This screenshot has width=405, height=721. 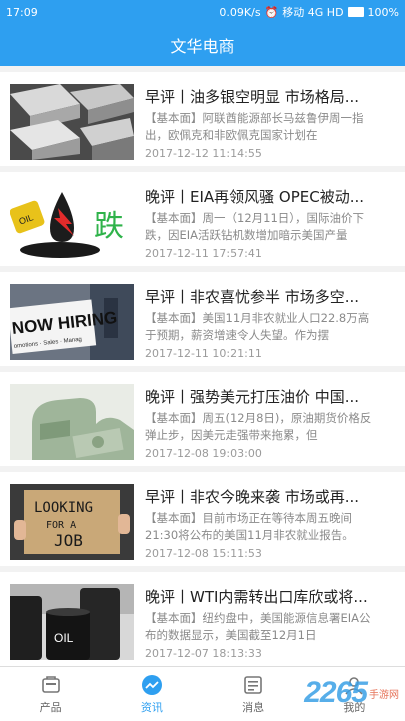 What do you see at coordinates (151, 684) in the screenshot?
I see `news-trend-icon` at bounding box center [151, 684].